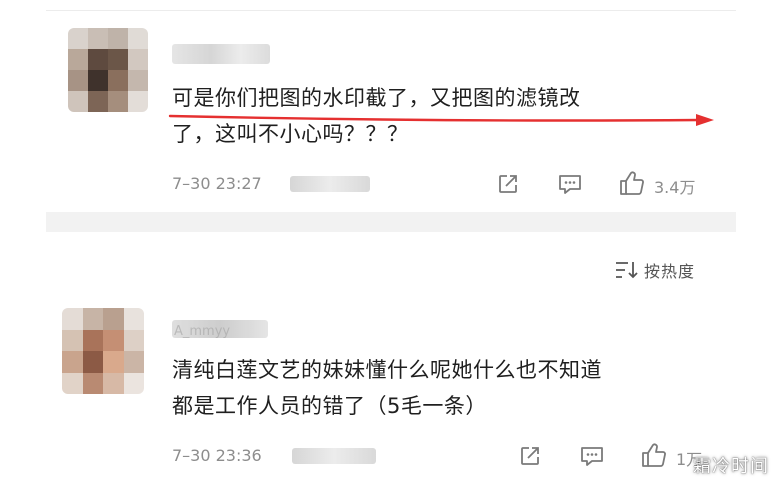 The width and height of the screenshot is (783, 492). I want to click on sort-by-hot-button: 按热度, so click(654, 270).